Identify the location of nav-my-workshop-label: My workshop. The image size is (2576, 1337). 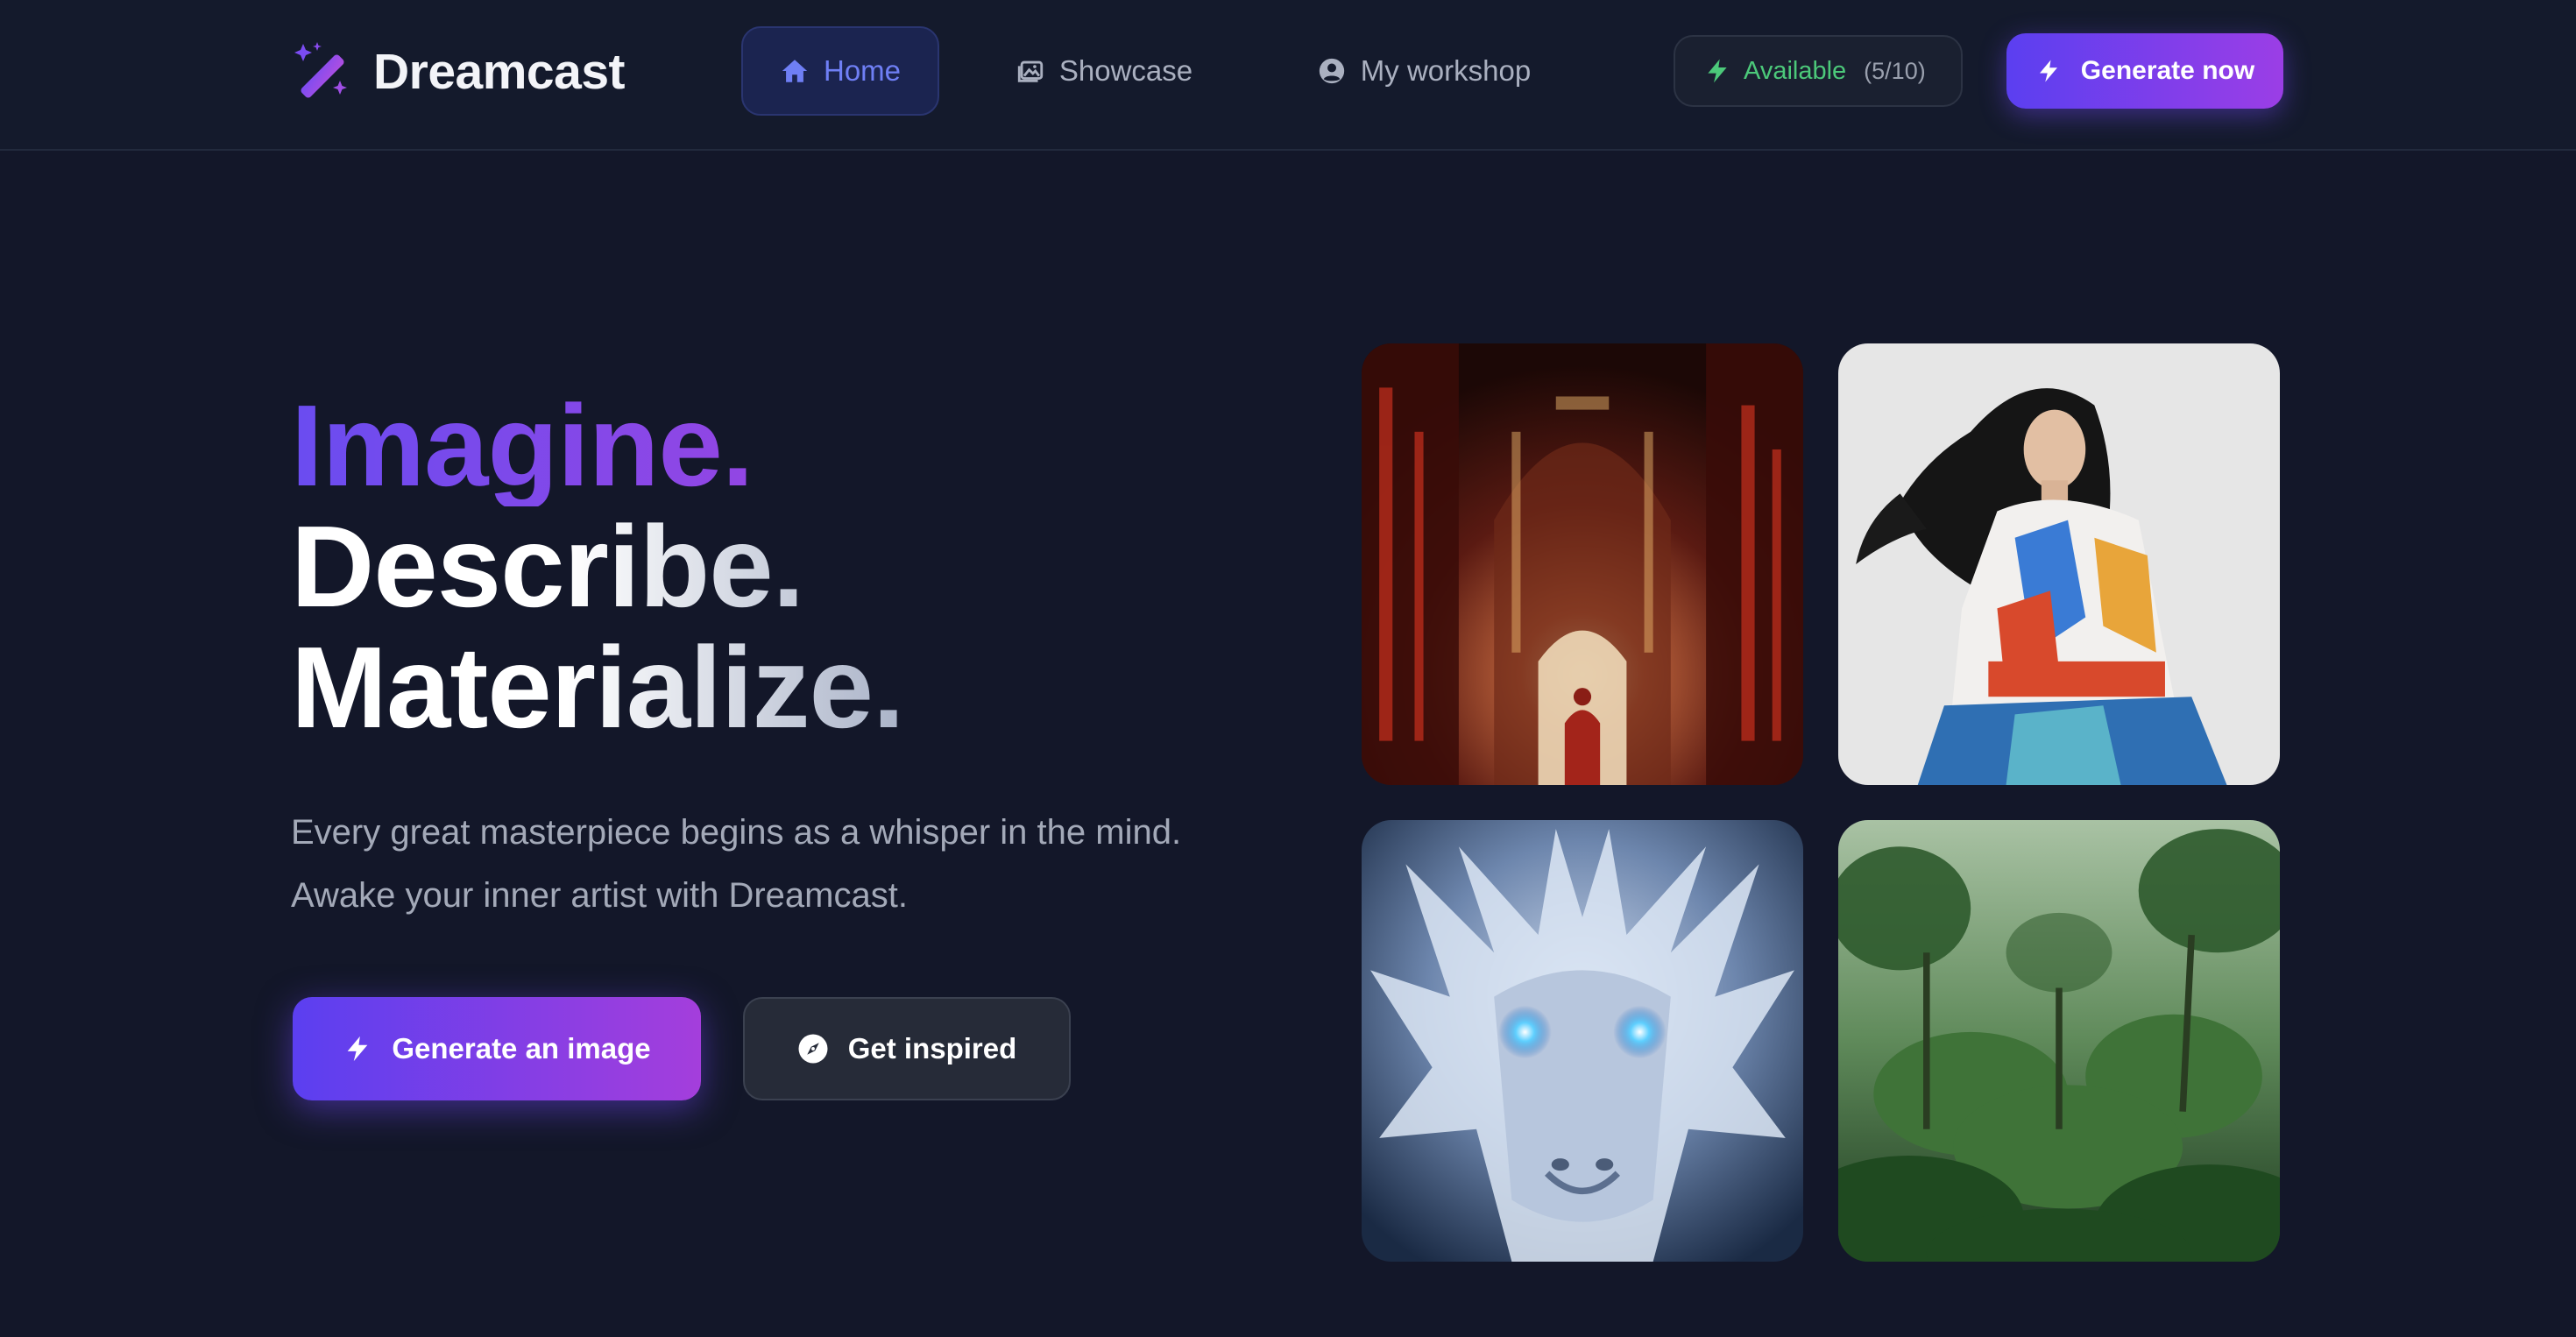
(1446, 70).